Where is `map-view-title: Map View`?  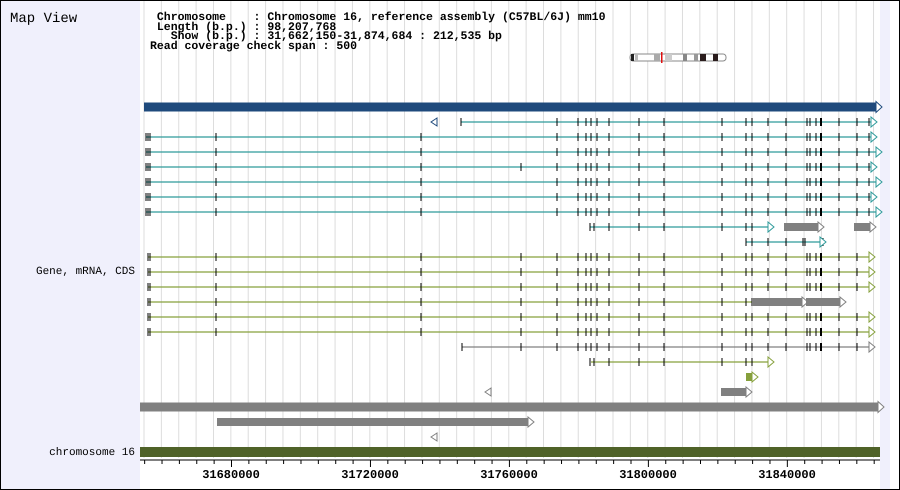 map-view-title: Map View is located at coordinates (44, 19).